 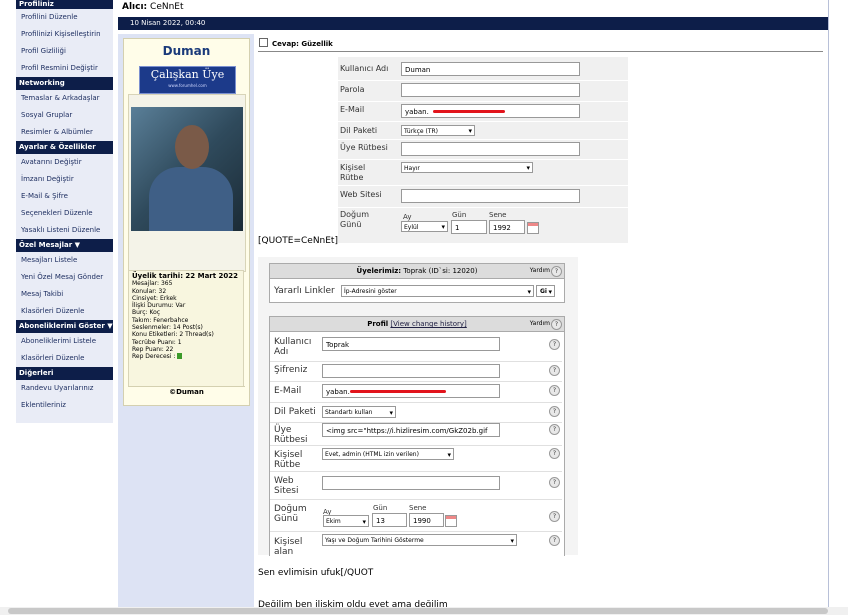 What do you see at coordinates (473, 8) in the screenshot?
I see `top-bar` at bounding box center [473, 8].